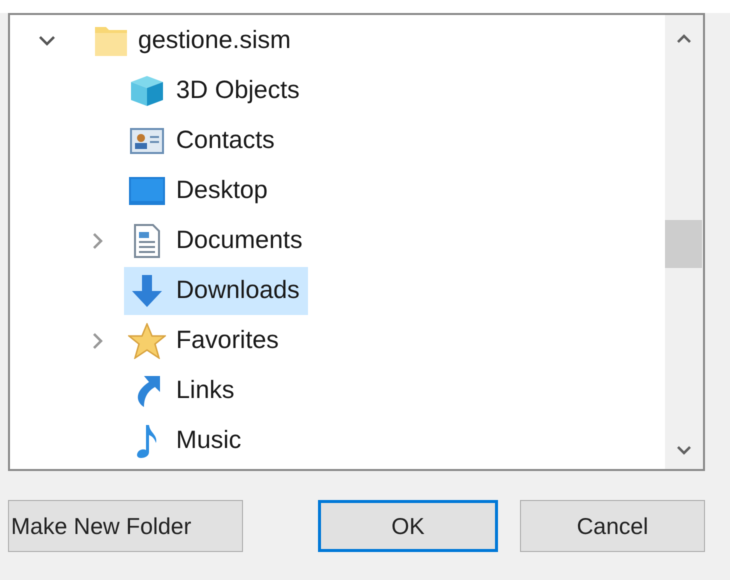 The height and width of the screenshot is (580, 730). Describe the element at coordinates (408, 526) in the screenshot. I see `ok-button: OK` at that location.